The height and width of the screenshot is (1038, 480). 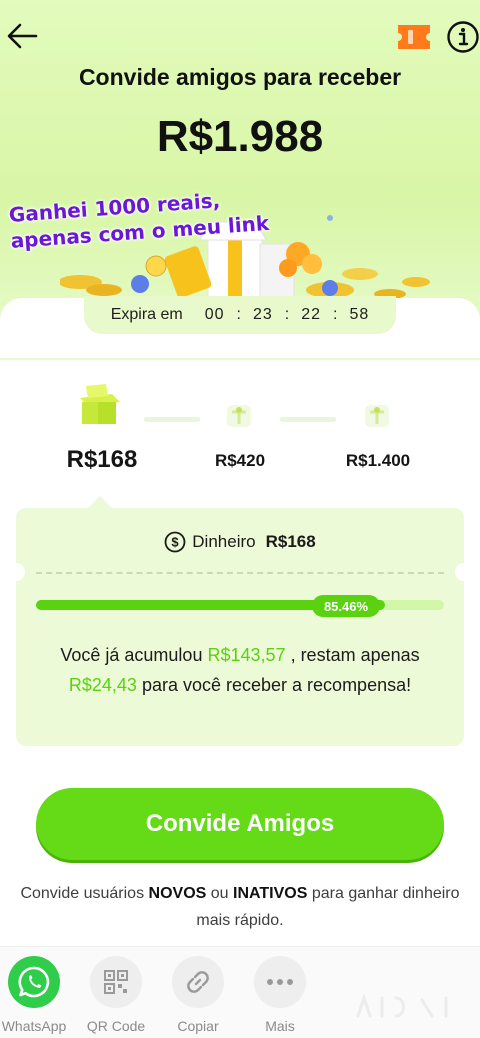 I want to click on msg-prefix: Você já acumulou, so click(x=131, y=655).